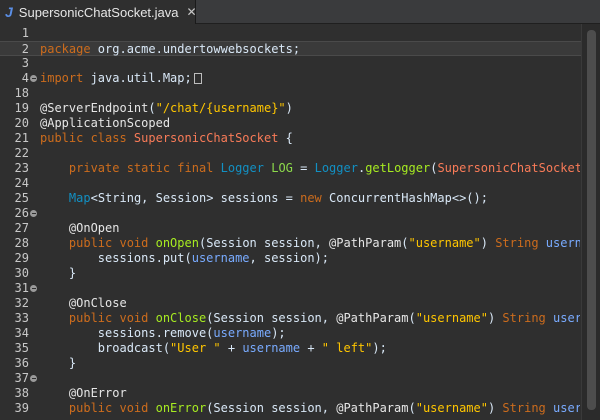 The width and height of the screenshot is (600, 420). I want to click on code-line: 27 @OnOpen, so click(300, 228).